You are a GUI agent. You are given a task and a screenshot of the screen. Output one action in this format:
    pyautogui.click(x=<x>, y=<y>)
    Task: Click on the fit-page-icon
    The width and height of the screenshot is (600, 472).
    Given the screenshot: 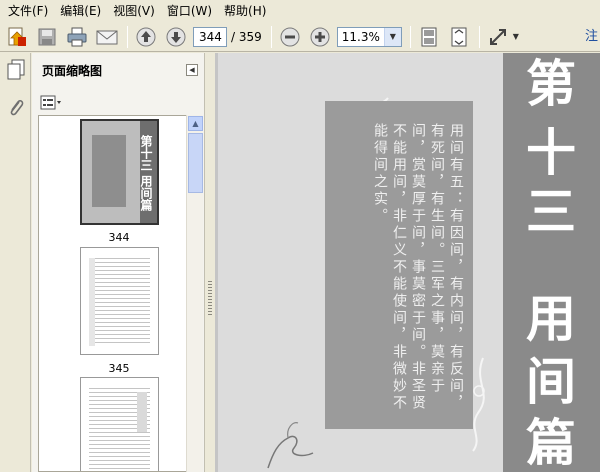 What is the action you would take?
    pyautogui.click(x=459, y=37)
    